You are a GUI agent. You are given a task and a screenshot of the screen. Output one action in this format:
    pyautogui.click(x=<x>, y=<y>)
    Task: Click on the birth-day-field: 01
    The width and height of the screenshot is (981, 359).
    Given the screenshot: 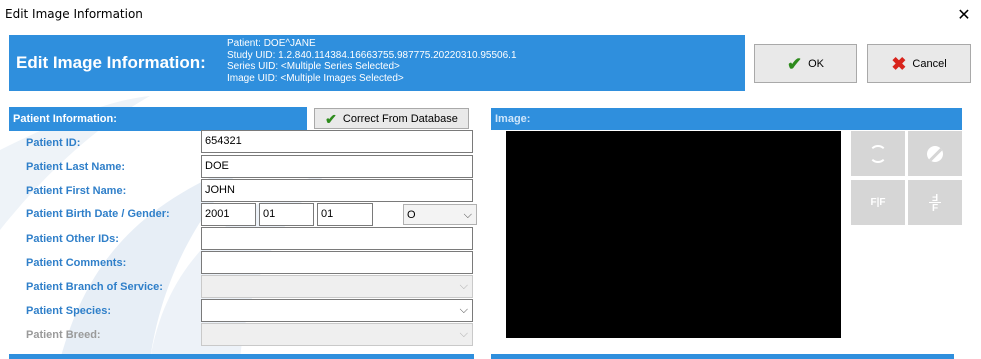 What is the action you would take?
    pyautogui.click(x=345, y=214)
    